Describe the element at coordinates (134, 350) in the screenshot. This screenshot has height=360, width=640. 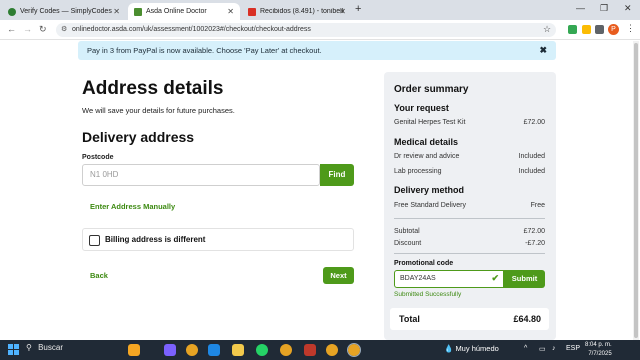
I see `widgets-icon` at that location.